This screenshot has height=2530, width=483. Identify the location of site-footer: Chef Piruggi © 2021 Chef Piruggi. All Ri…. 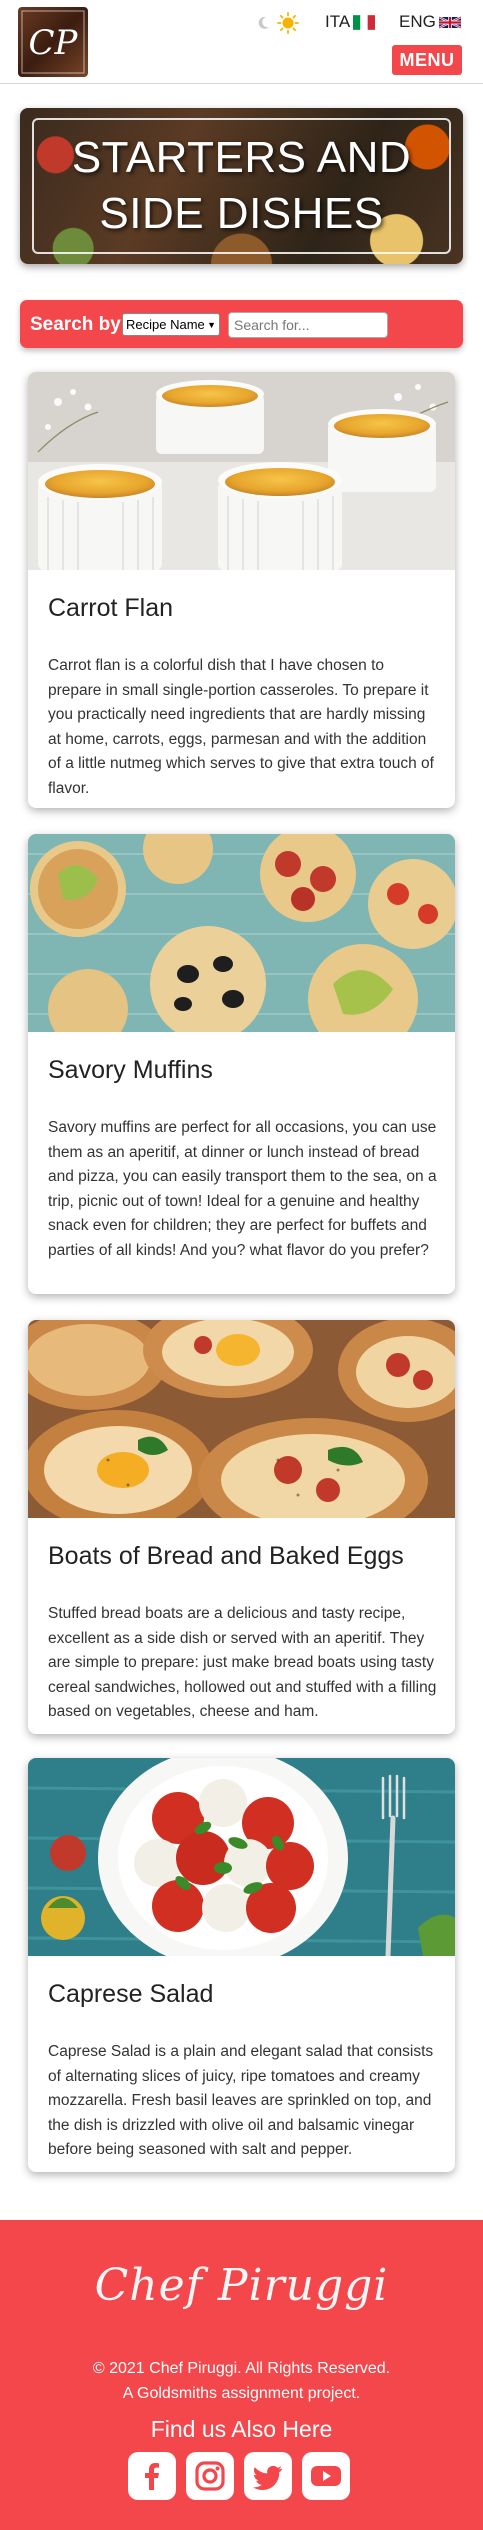
(241, 2375).